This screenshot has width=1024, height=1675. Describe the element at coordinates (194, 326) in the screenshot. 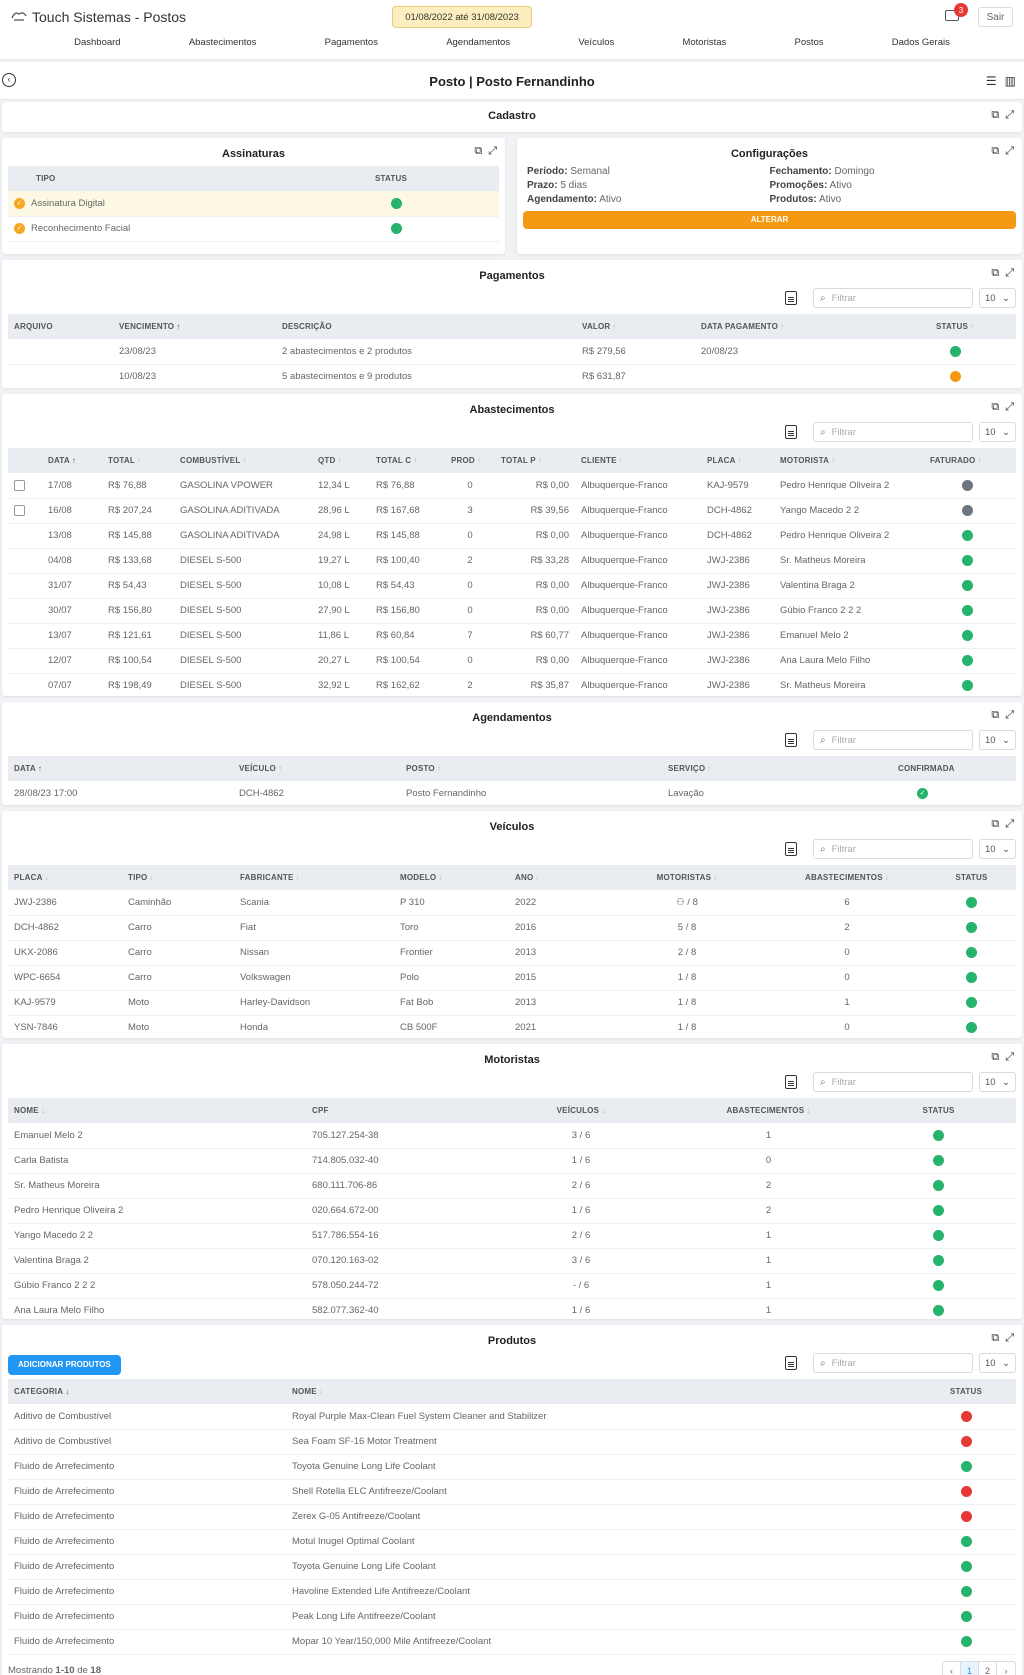

I see `col-vencimento: VENCIMENTO ↑` at that location.